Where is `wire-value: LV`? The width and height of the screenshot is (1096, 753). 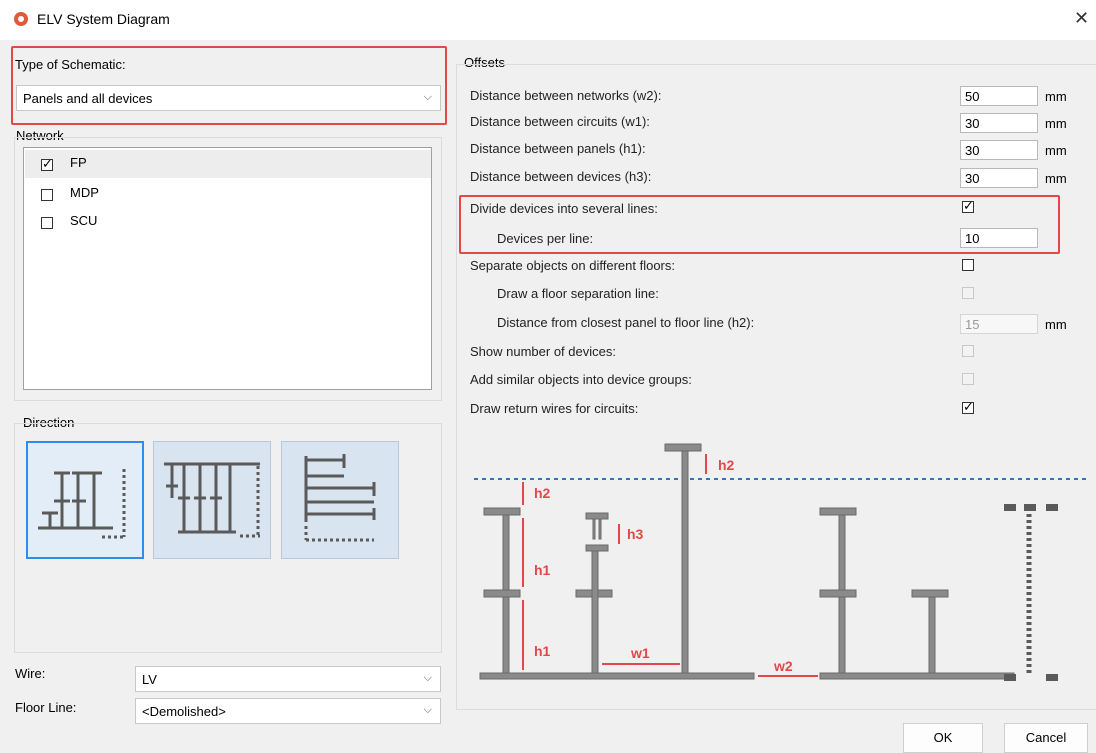
wire-value: LV is located at coordinates (149, 679).